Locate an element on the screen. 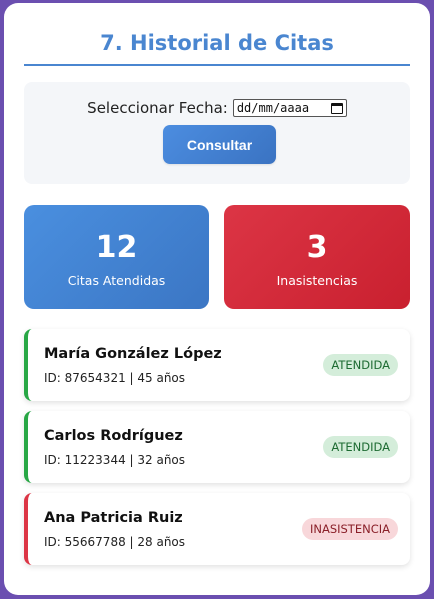 This screenshot has width=434, height=599. patient-name: Ana Patricia Ruiz is located at coordinates (113, 518).